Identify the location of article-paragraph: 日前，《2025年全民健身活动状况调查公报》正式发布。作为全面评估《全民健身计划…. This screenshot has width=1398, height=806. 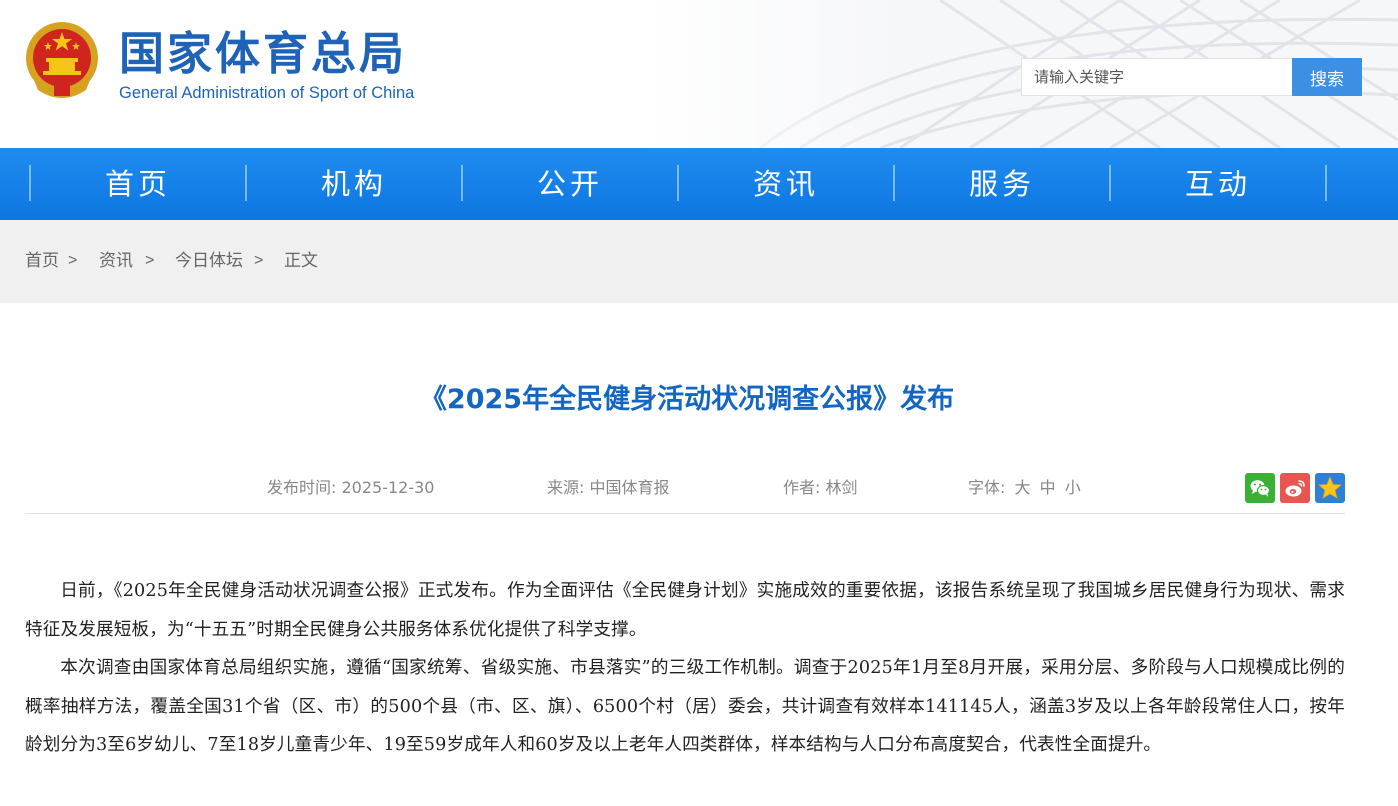
(685, 610).